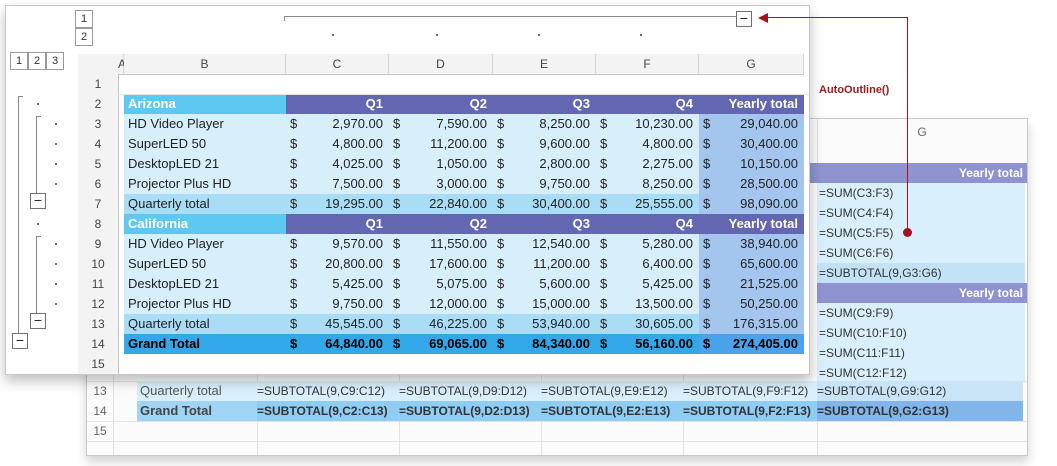 The image size is (1057, 466). What do you see at coordinates (544, 144) in the screenshot?
I see `value-cell: $9,600.00` at bounding box center [544, 144].